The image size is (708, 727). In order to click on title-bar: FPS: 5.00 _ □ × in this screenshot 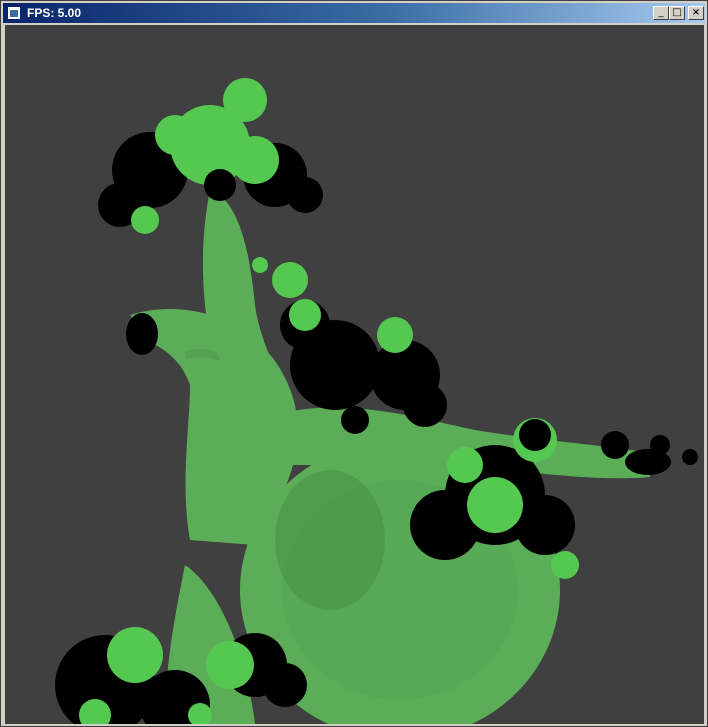, I will do `click(354, 13)`.